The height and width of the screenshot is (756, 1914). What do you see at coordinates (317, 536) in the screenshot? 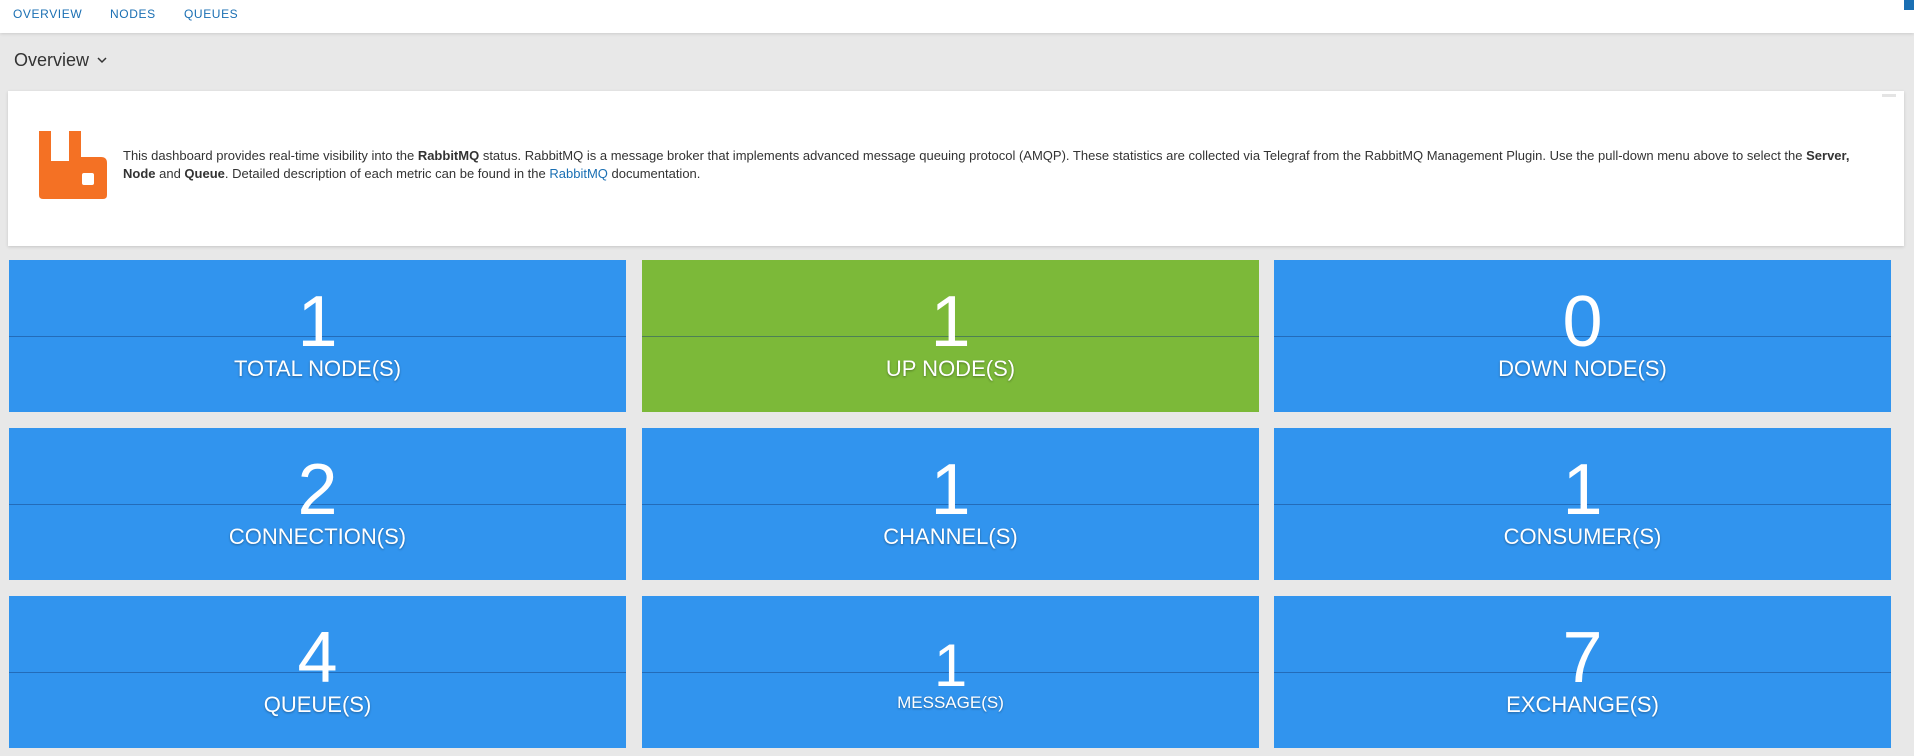
I see `tile-label: CONNECTION(S)` at bounding box center [317, 536].